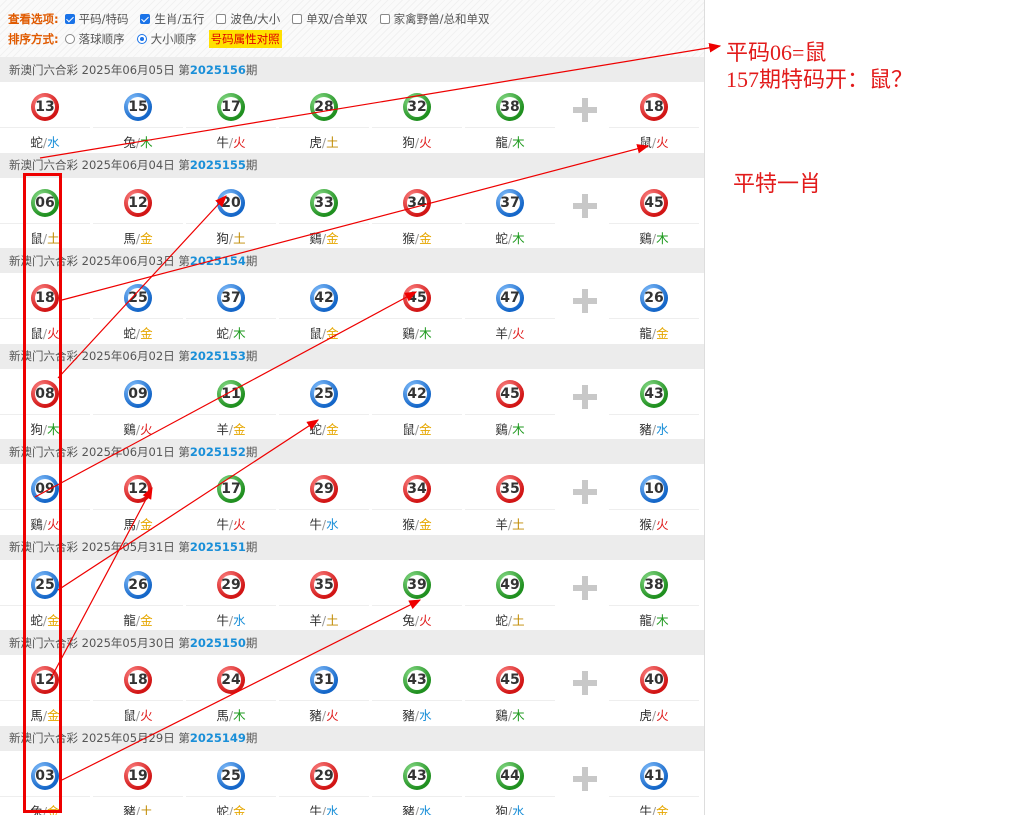  I want to click on view-option: 单双/合单双, so click(330, 19).